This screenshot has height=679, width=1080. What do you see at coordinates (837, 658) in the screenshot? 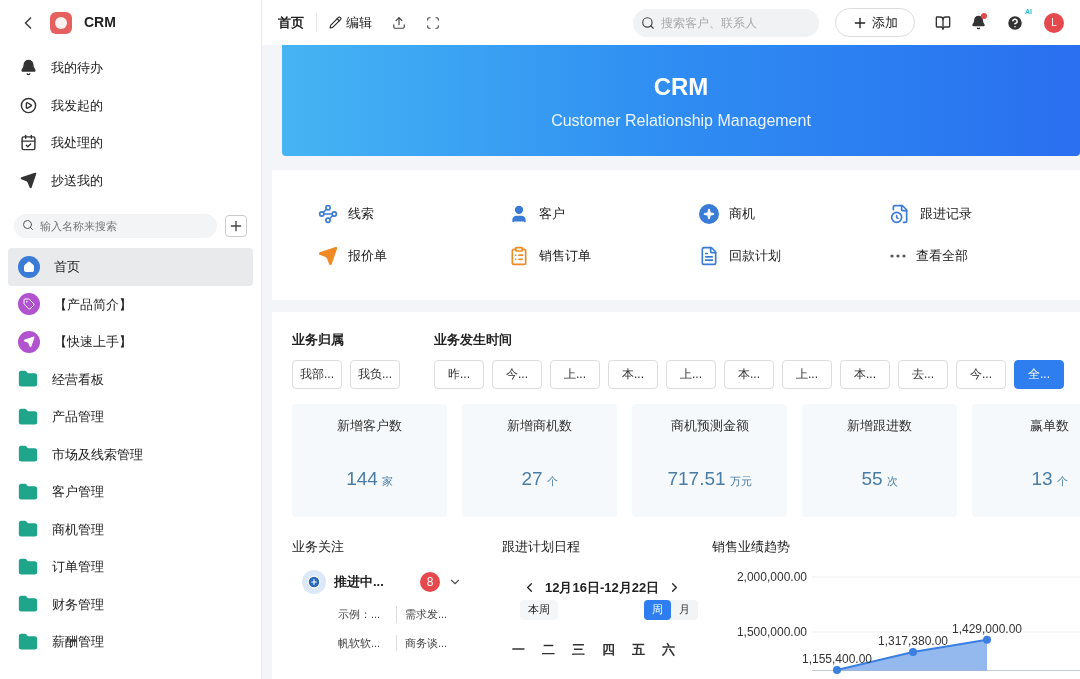
I see `data-label: 1,155,400.00` at bounding box center [837, 658].